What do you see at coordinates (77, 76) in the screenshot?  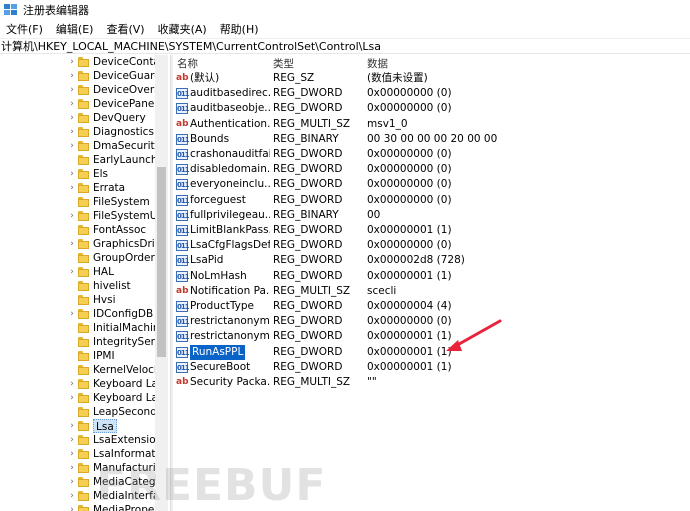 I see `tree-item: › DeviceGuard` at bounding box center [77, 76].